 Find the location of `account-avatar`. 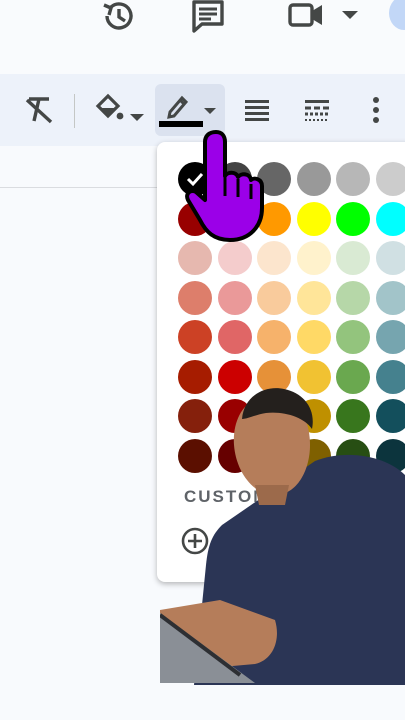

account-avatar is located at coordinates (397, 15).